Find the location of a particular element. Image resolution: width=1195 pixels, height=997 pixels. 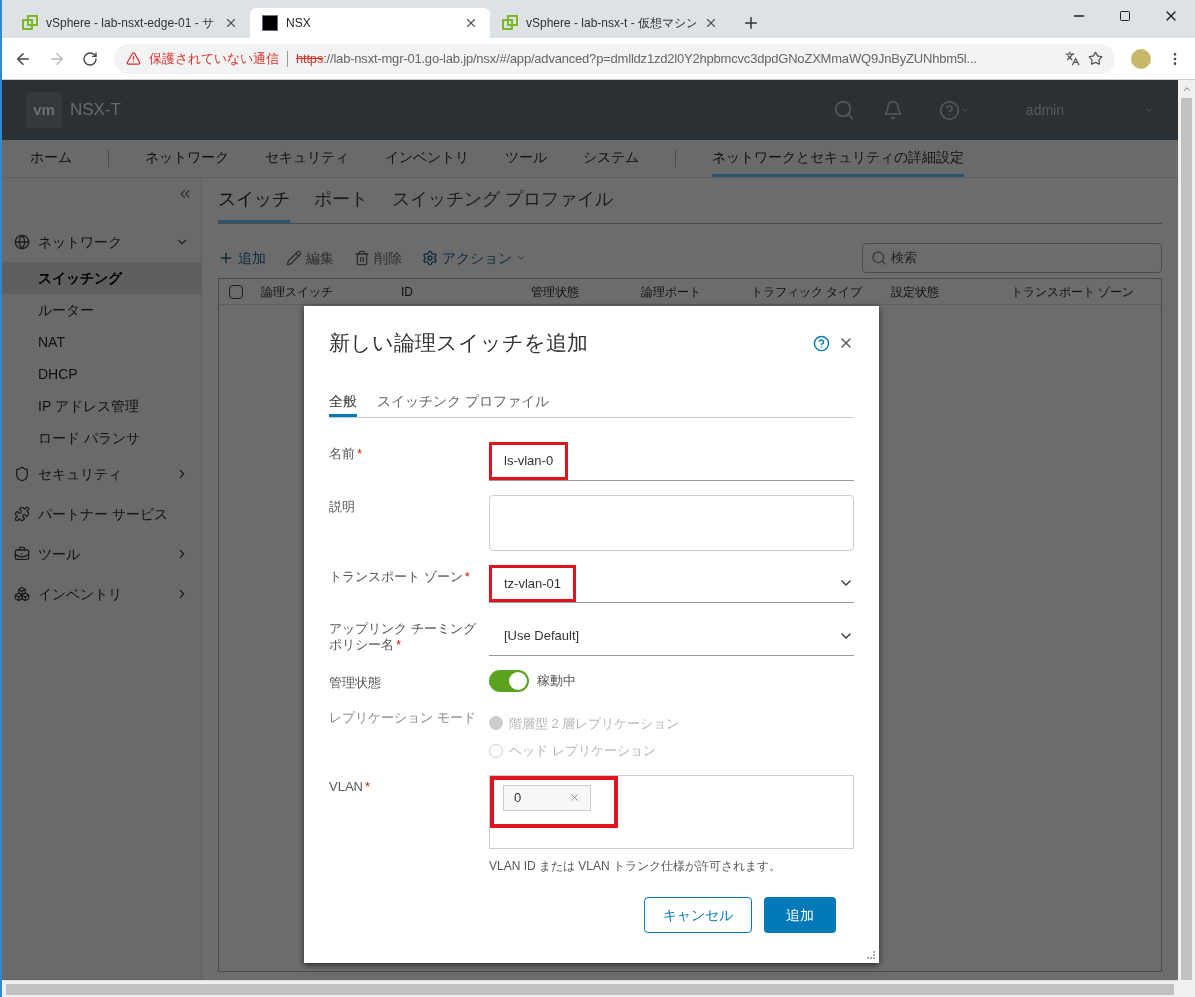

app-logo-icon is located at coordinates (270, 23).